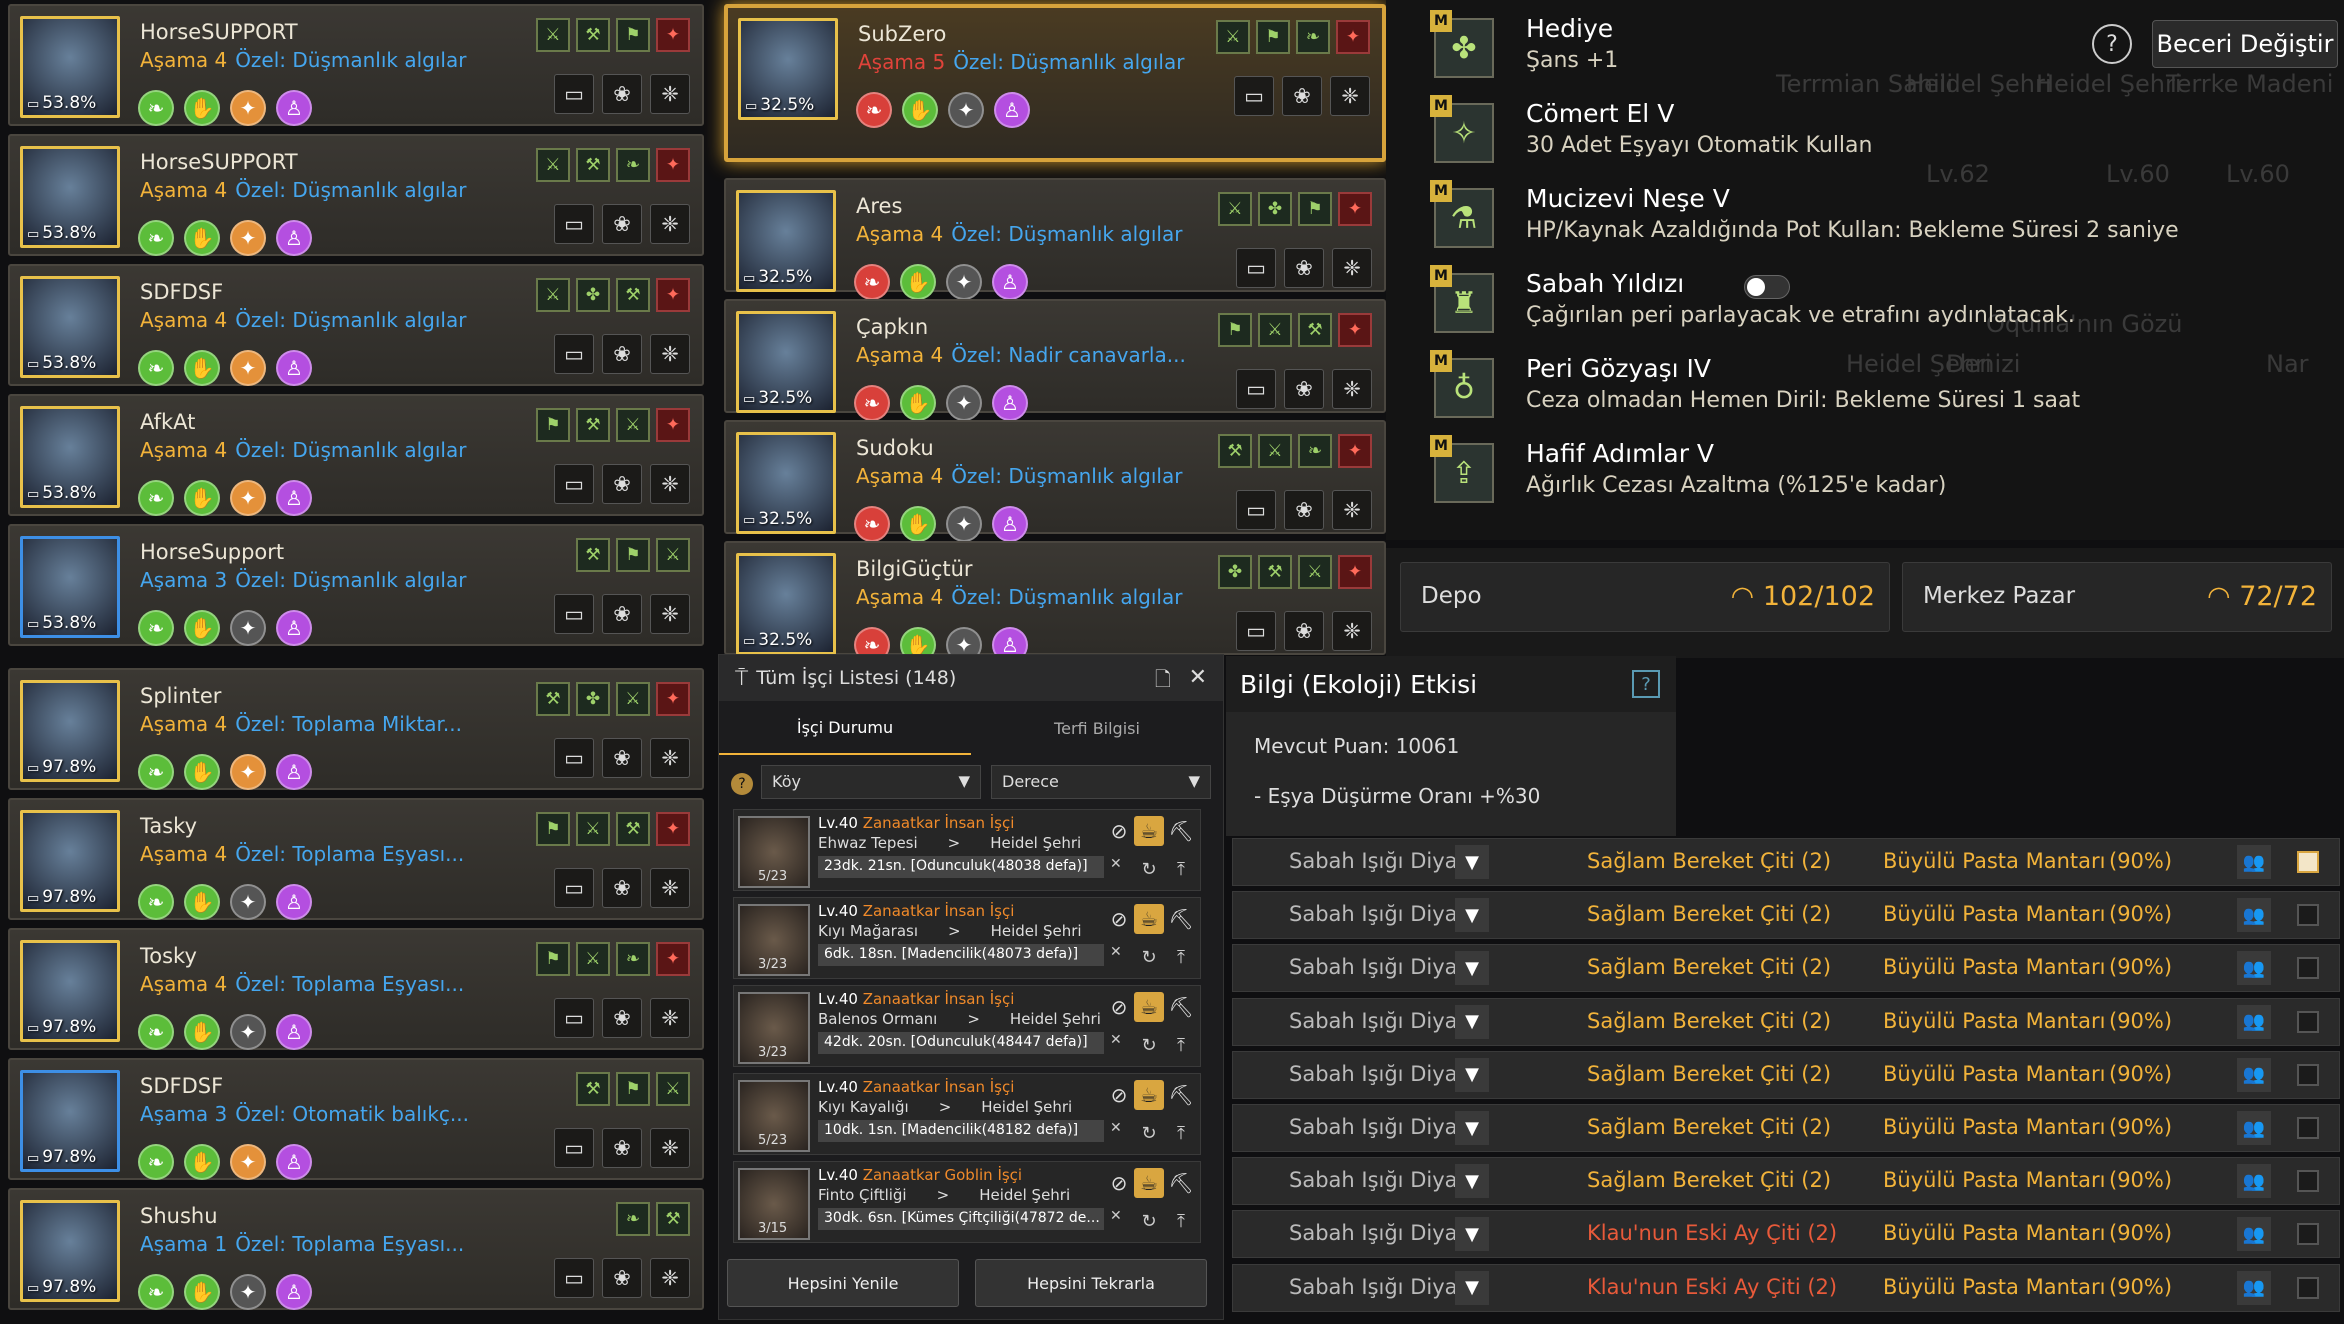  What do you see at coordinates (1101, 782) in the screenshot?
I see `grade-select: Derece` at bounding box center [1101, 782].